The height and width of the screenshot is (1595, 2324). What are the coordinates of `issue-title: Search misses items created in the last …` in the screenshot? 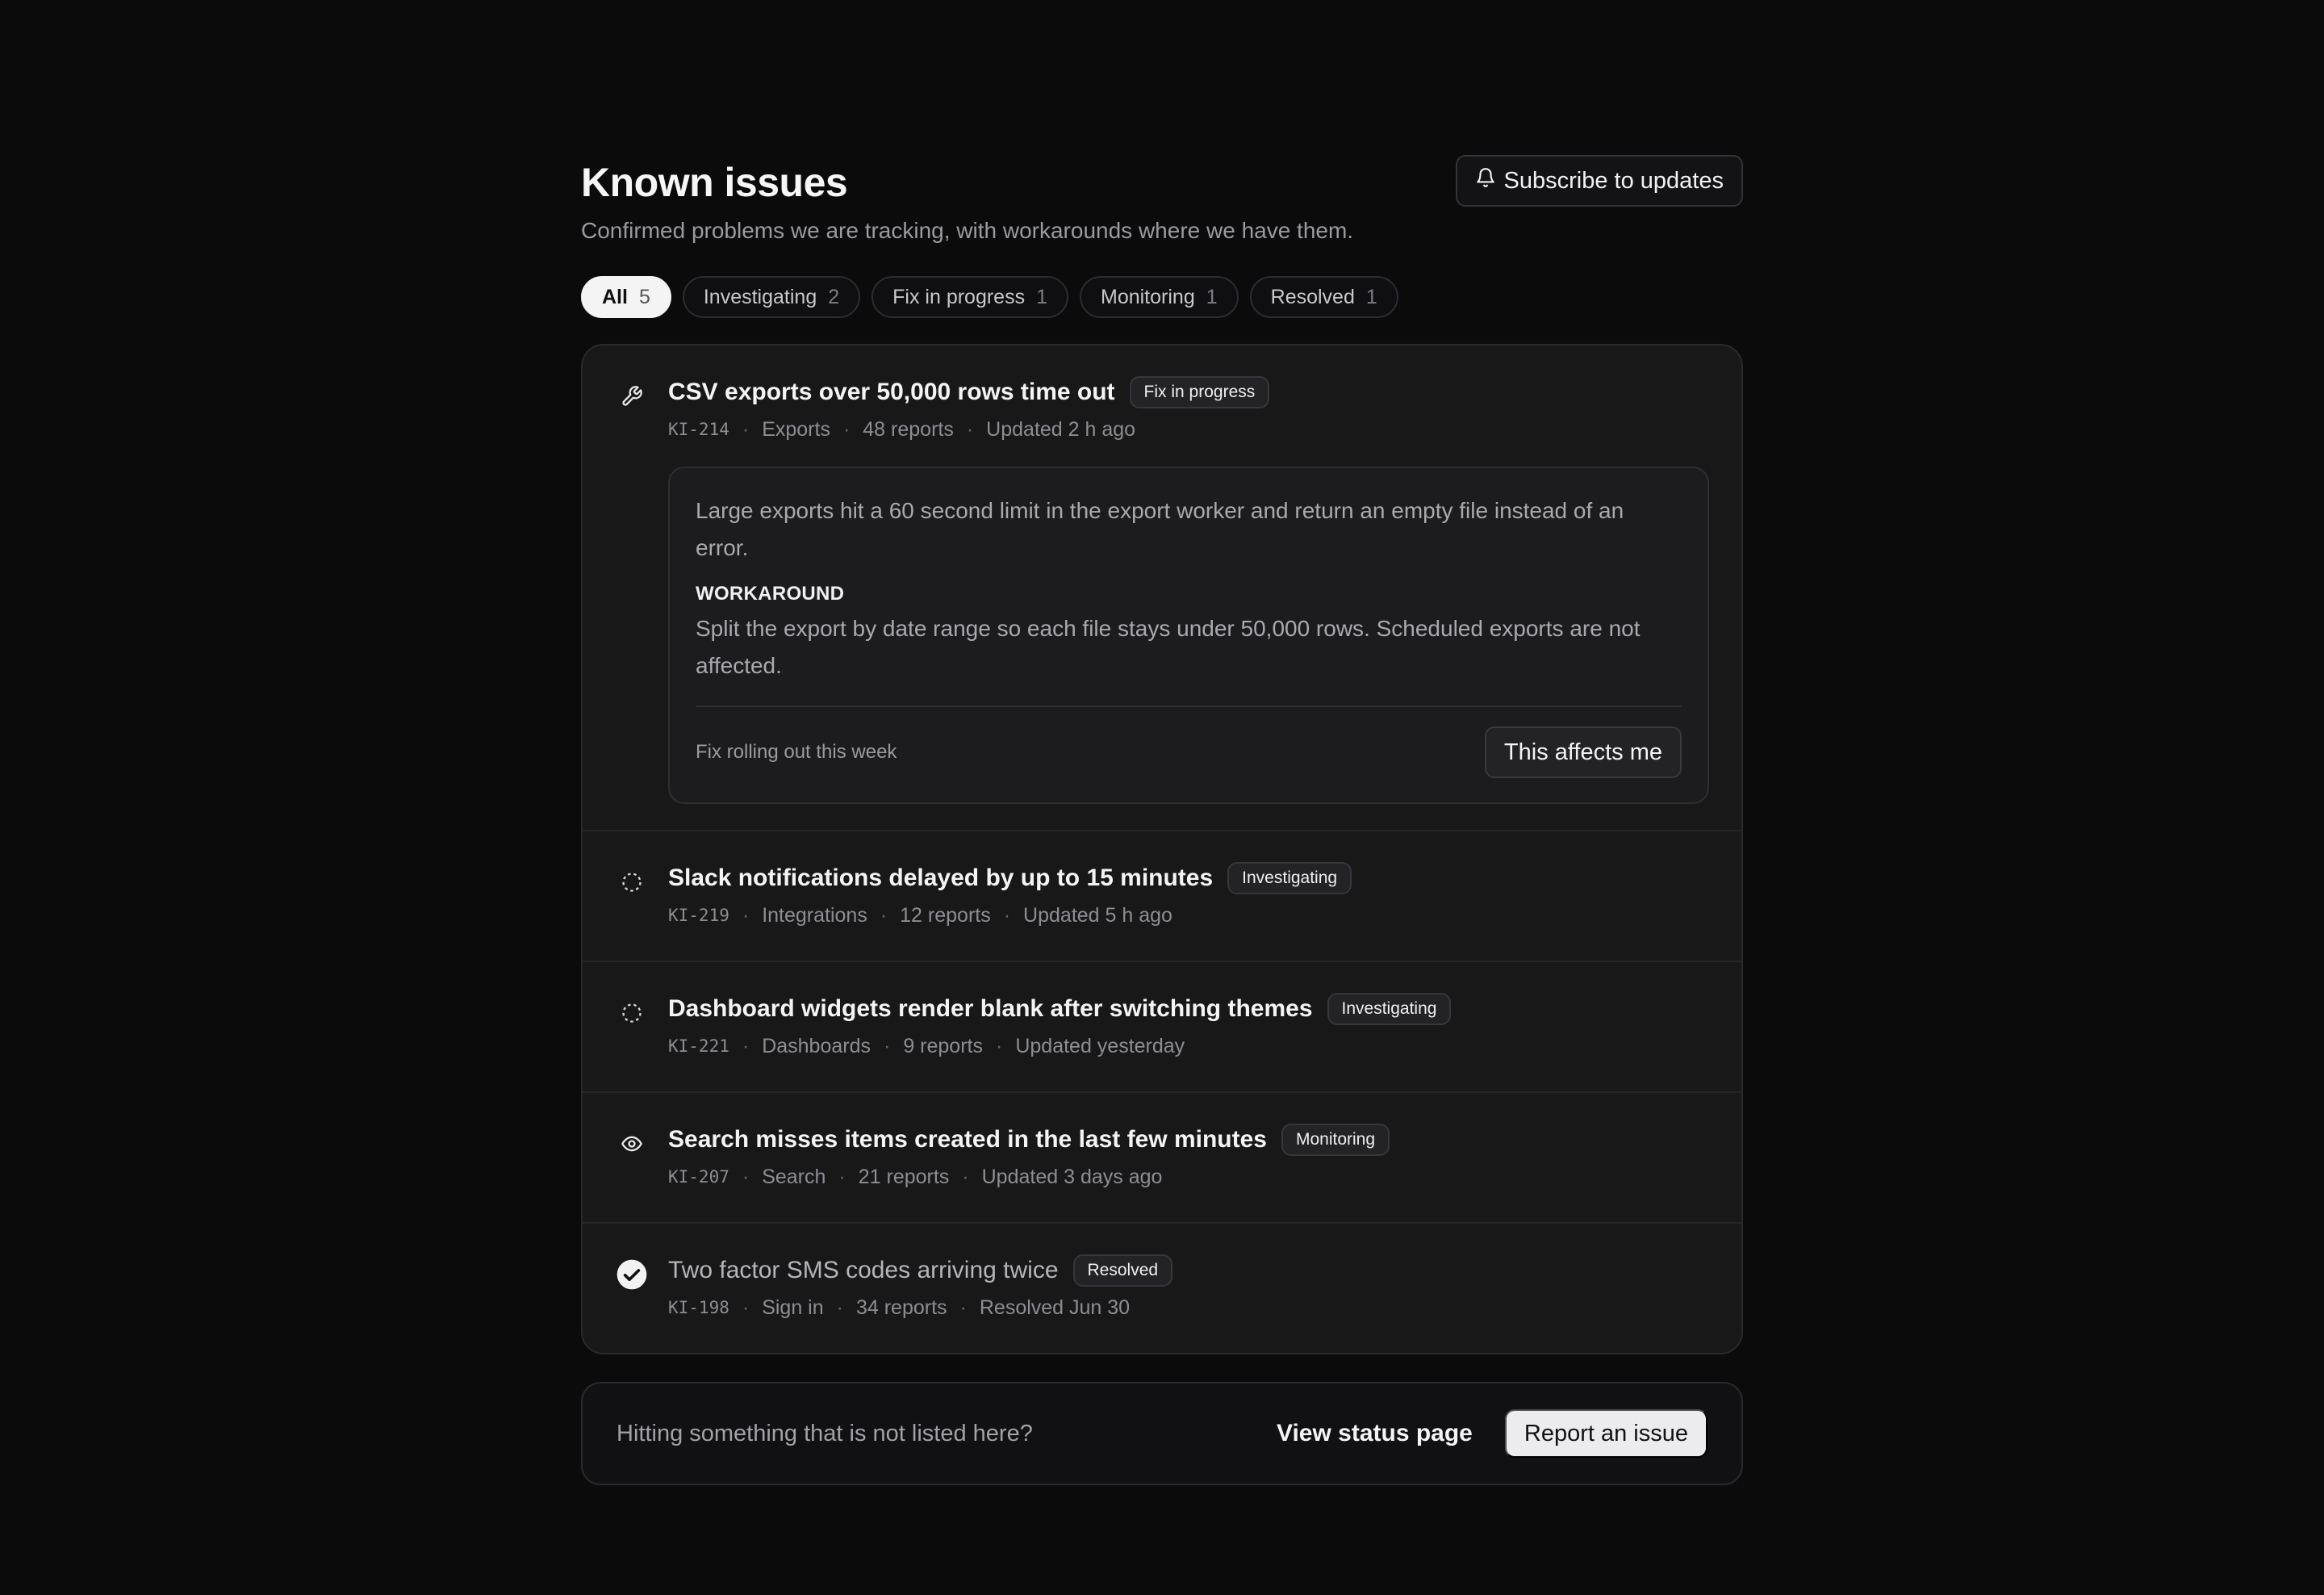 It's located at (967, 1139).